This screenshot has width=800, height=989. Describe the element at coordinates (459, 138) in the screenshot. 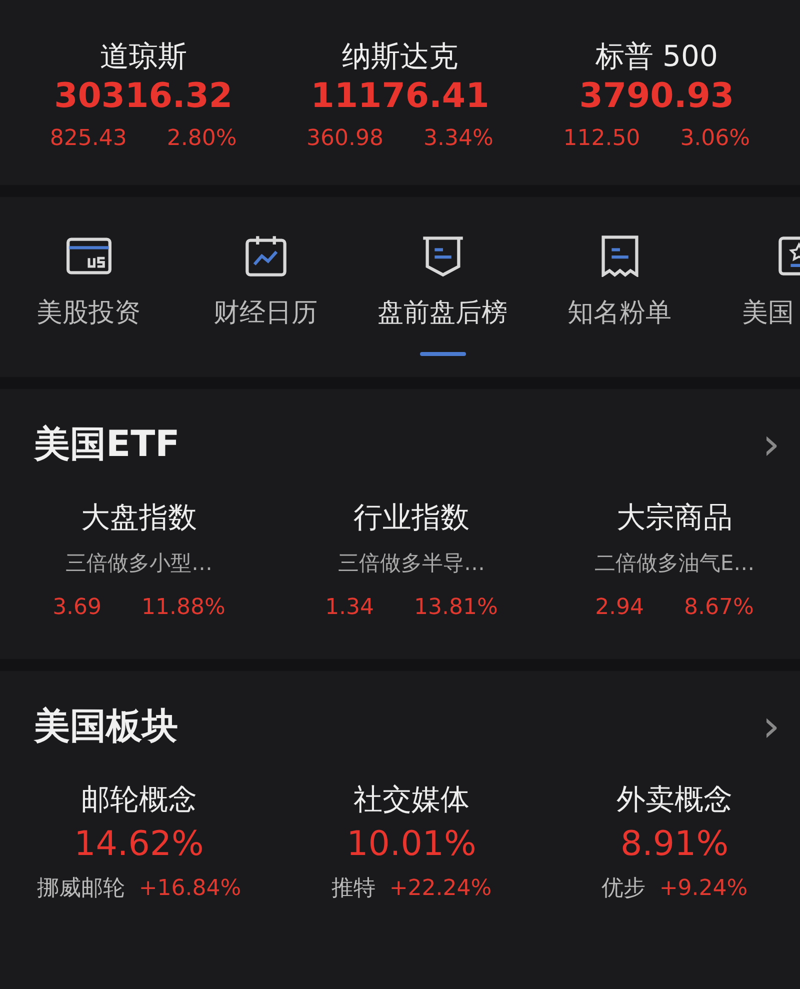

I see `index-percent: 3.34%` at that location.